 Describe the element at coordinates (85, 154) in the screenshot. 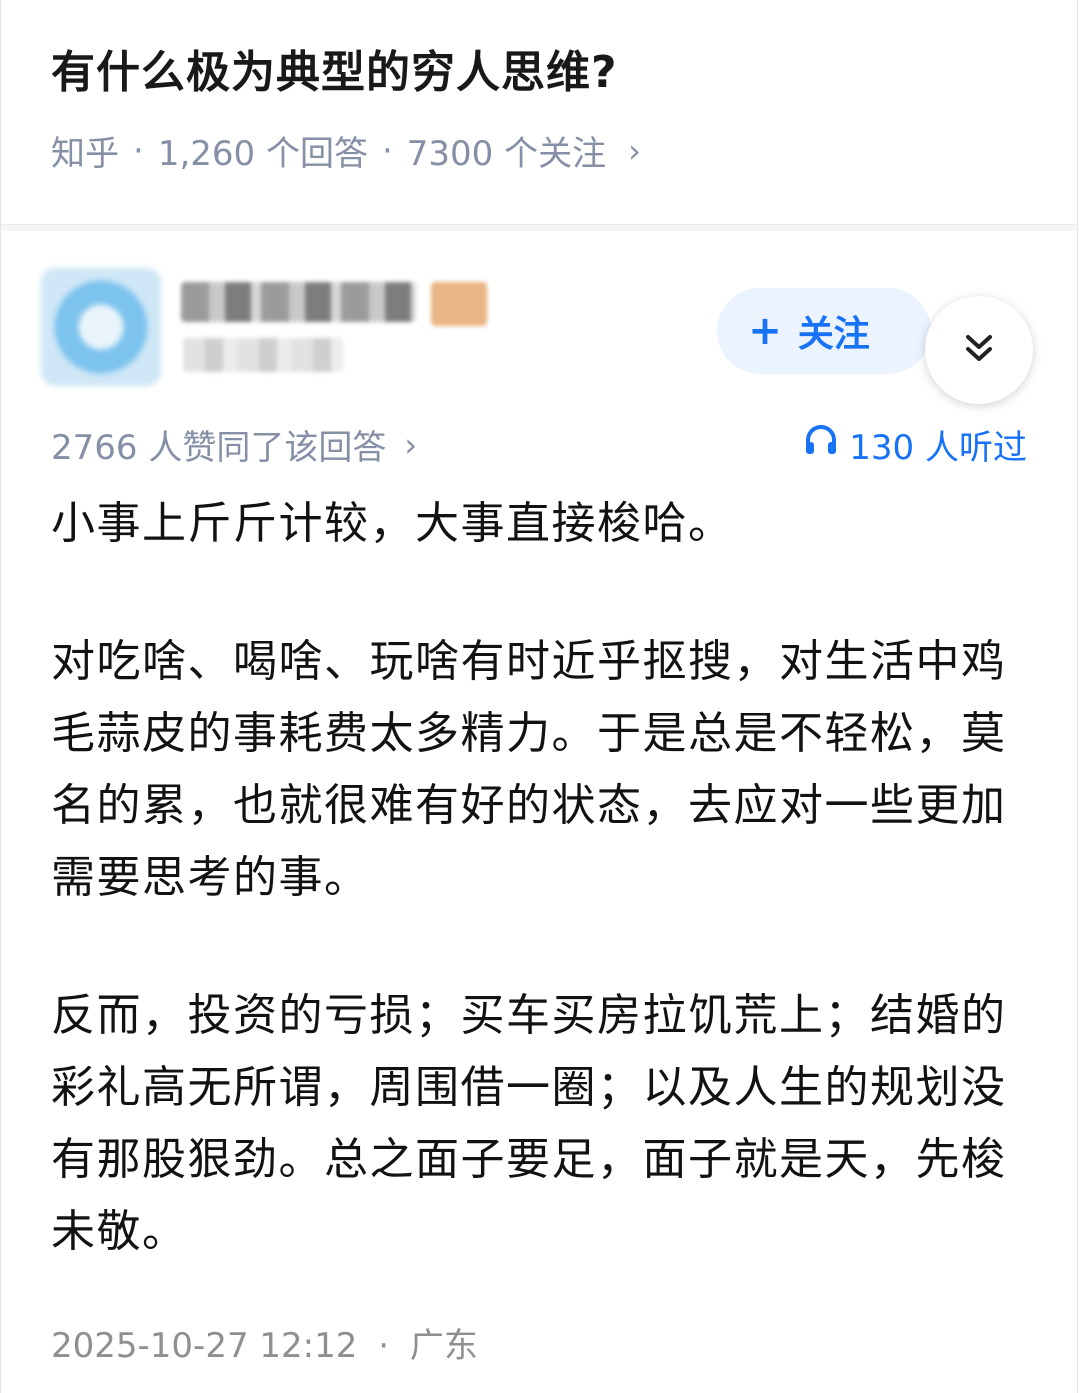

I see `source-label: 知乎` at that location.